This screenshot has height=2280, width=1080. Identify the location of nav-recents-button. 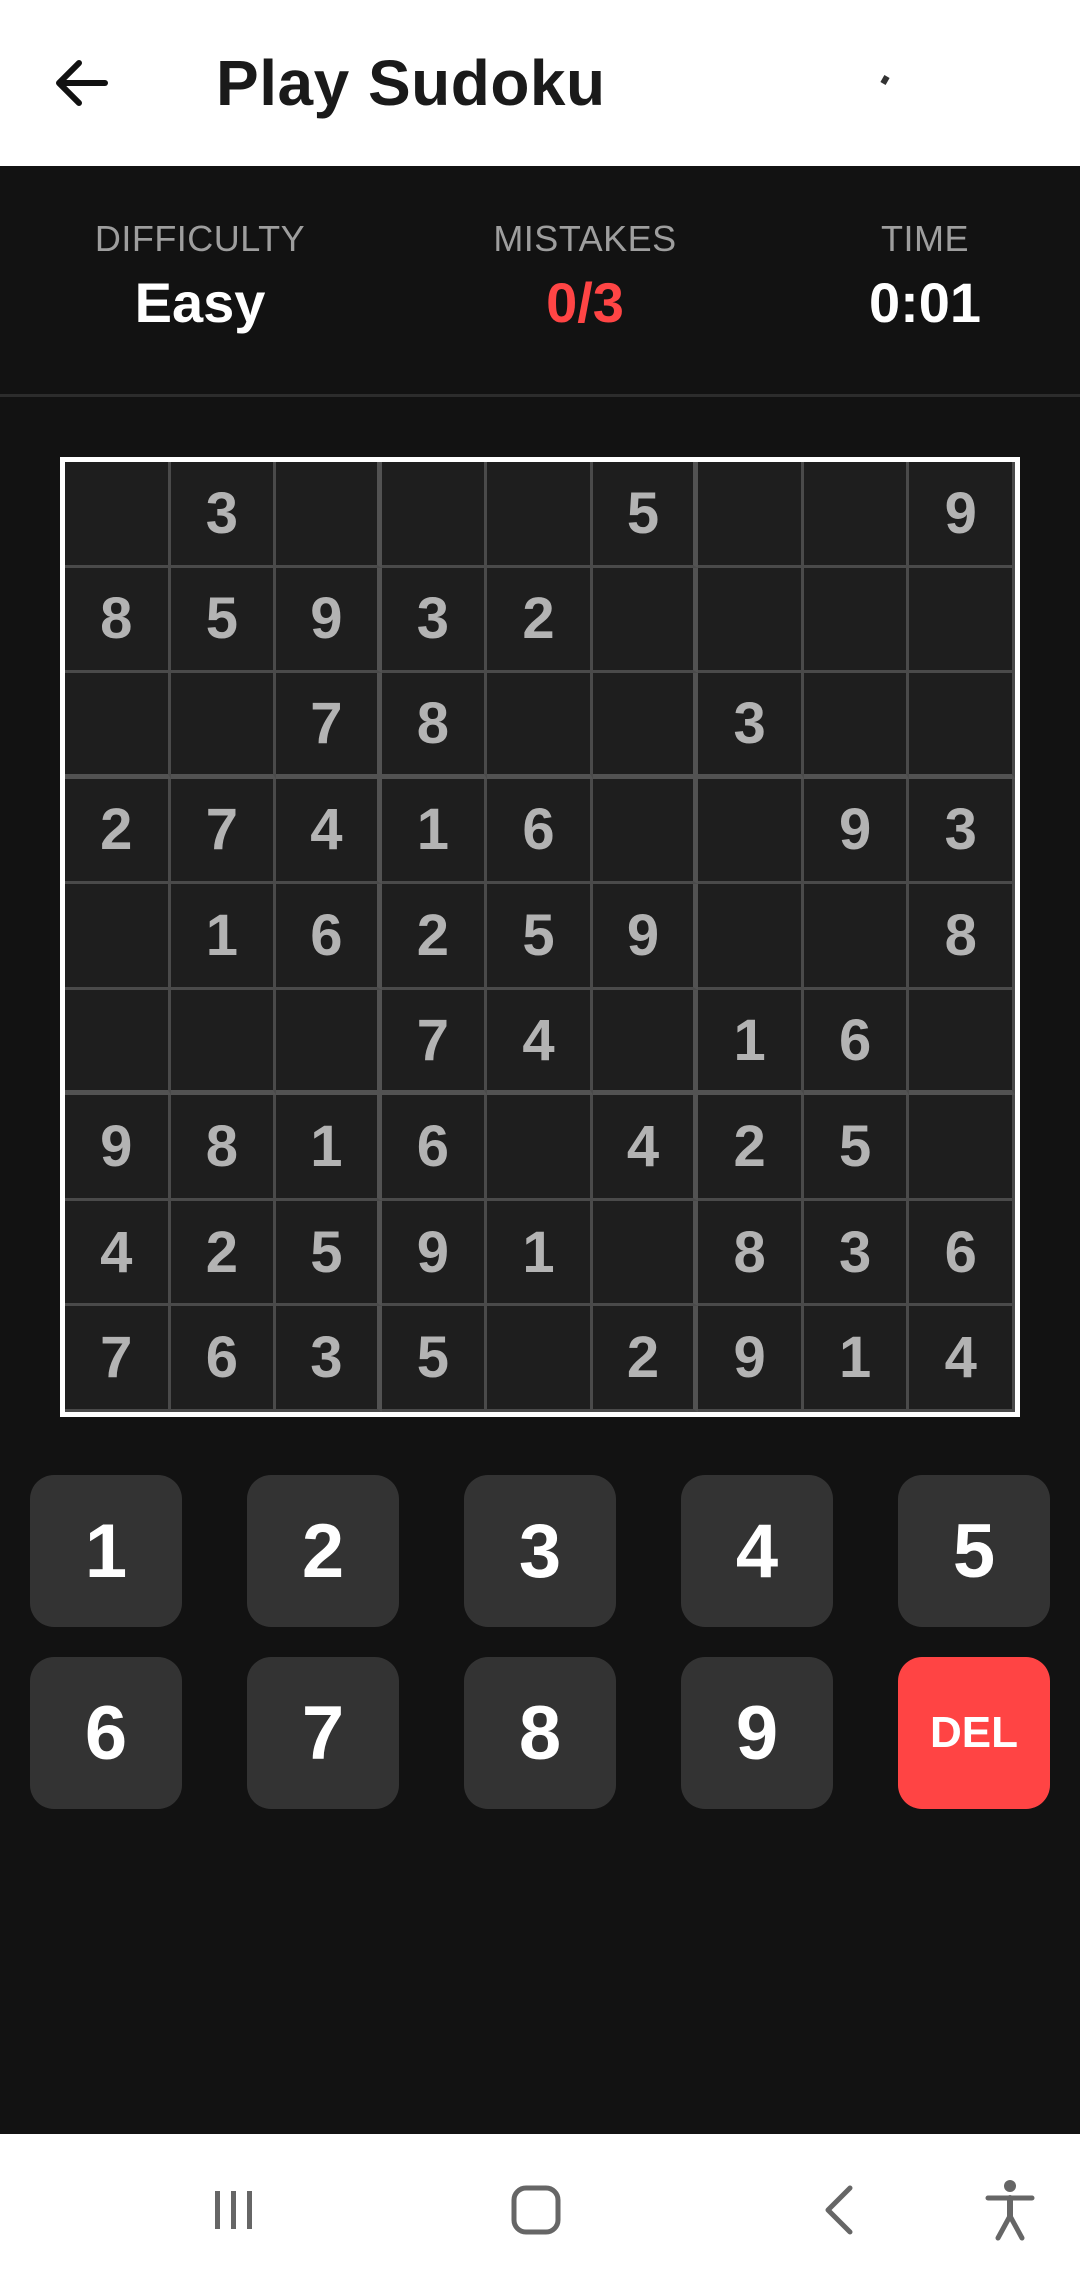
(234, 2210).